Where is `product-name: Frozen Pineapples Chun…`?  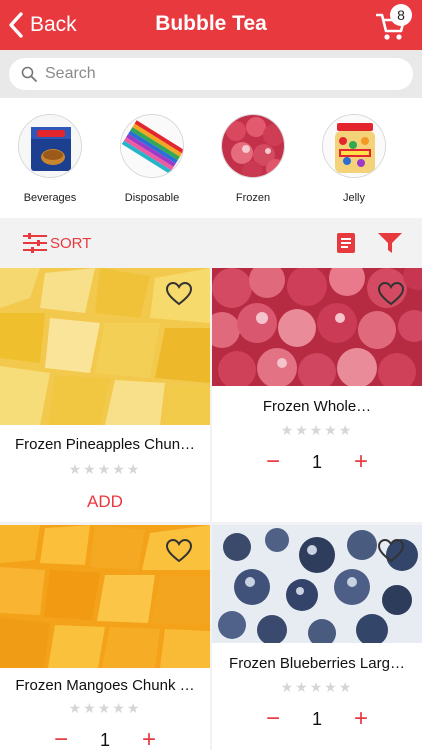
product-name: Frozen Pineapples Chun… is located at coordinates (105, 444).